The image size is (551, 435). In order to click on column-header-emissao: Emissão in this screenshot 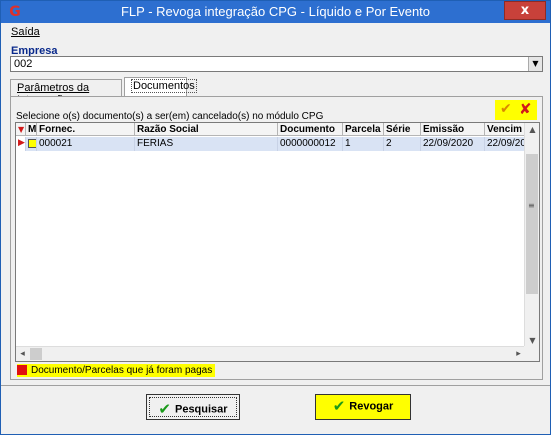, I will do `click(453, 129)`.